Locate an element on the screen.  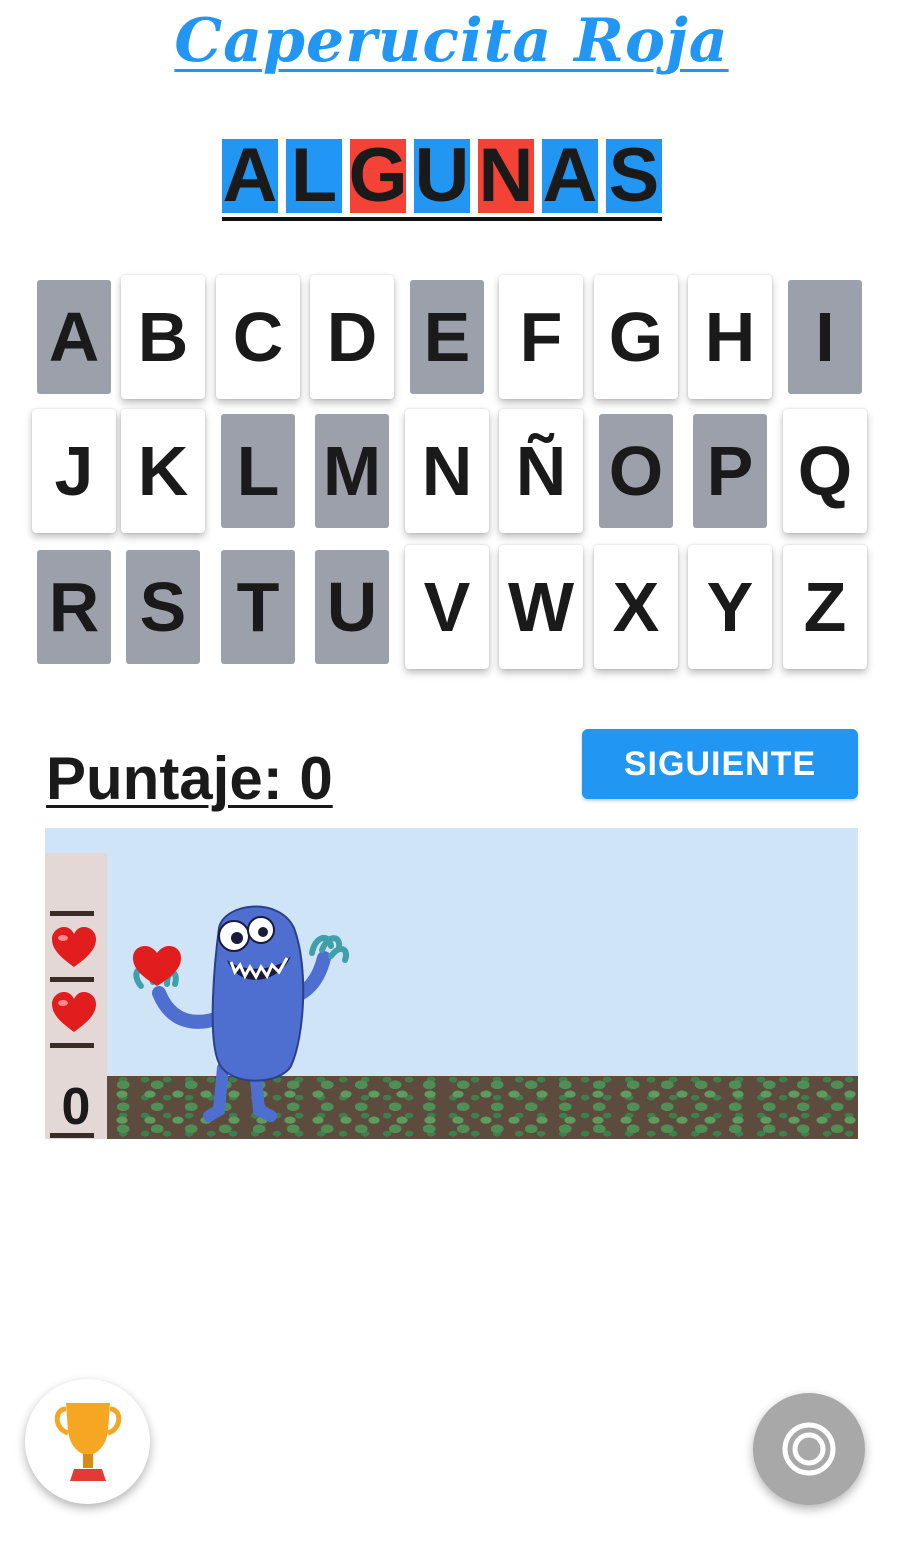
key-l: L is located at coordinates (258, 471).